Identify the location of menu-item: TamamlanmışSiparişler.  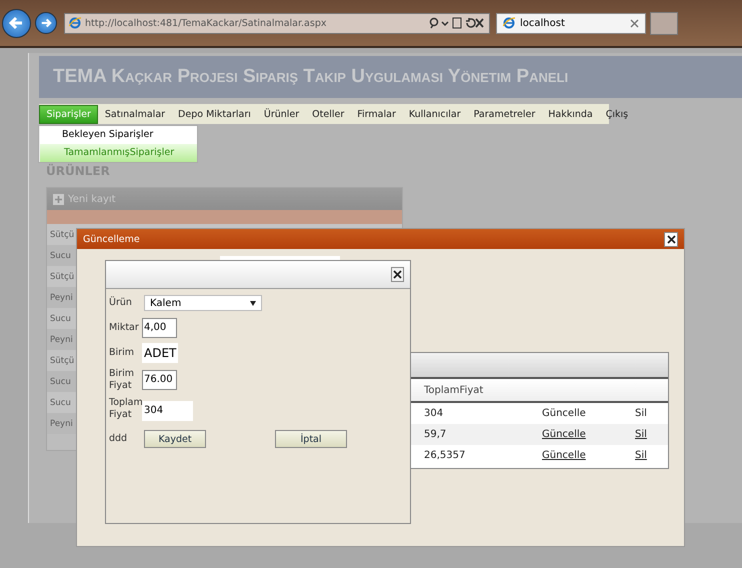
(118, 153).